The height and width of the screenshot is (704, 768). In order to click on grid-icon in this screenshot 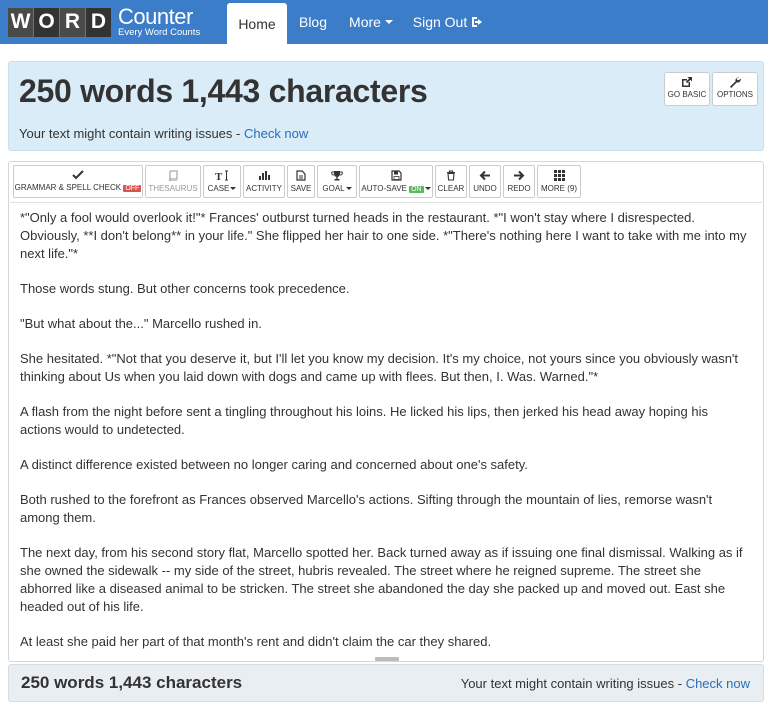, I will do `click(559, 175)`.